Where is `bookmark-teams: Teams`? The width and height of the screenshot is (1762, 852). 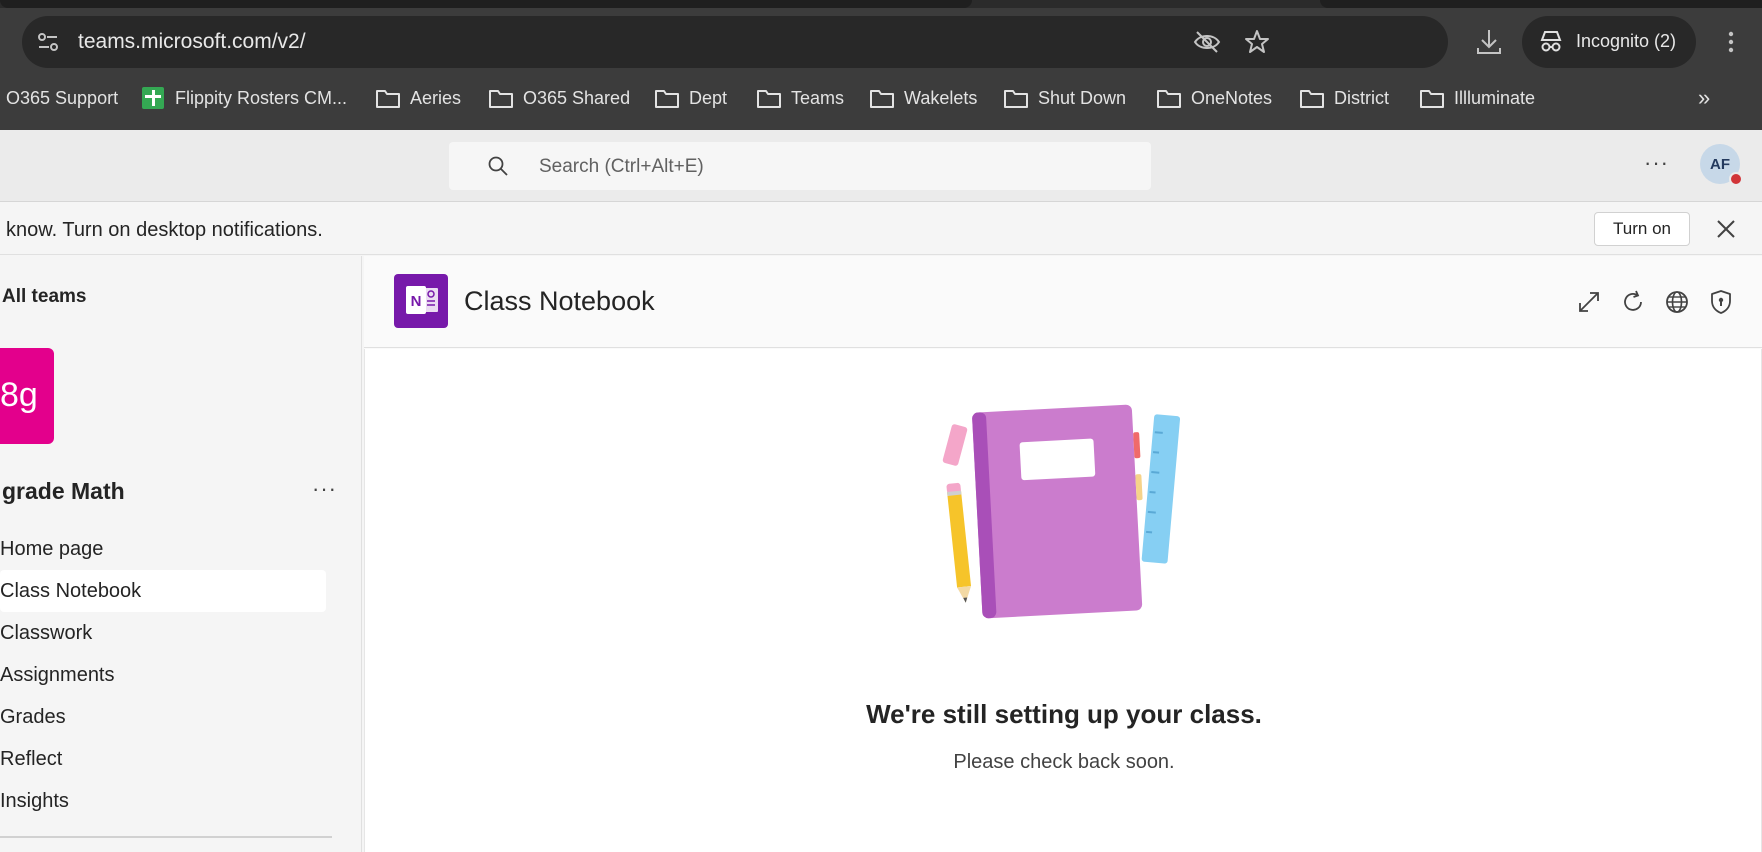
bookmark-teams: Teams is located at coordinates (800, 98).